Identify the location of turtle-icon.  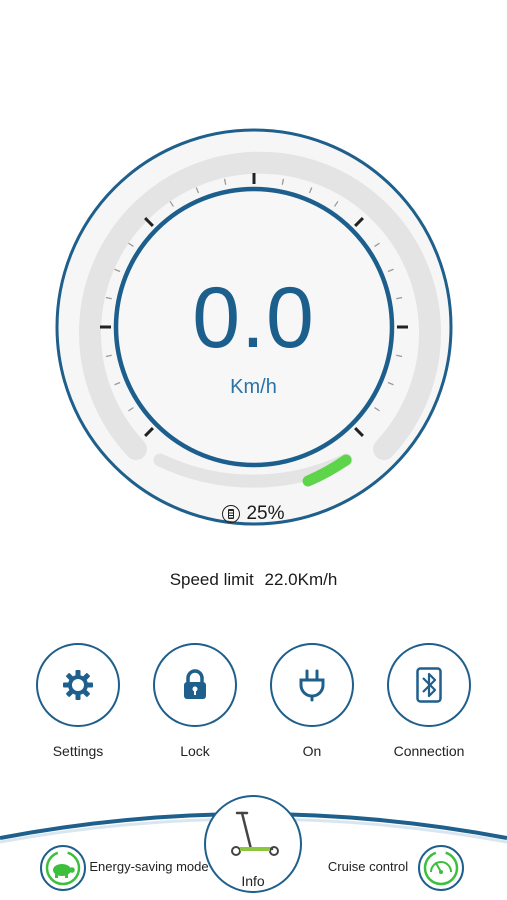
(63, 868).